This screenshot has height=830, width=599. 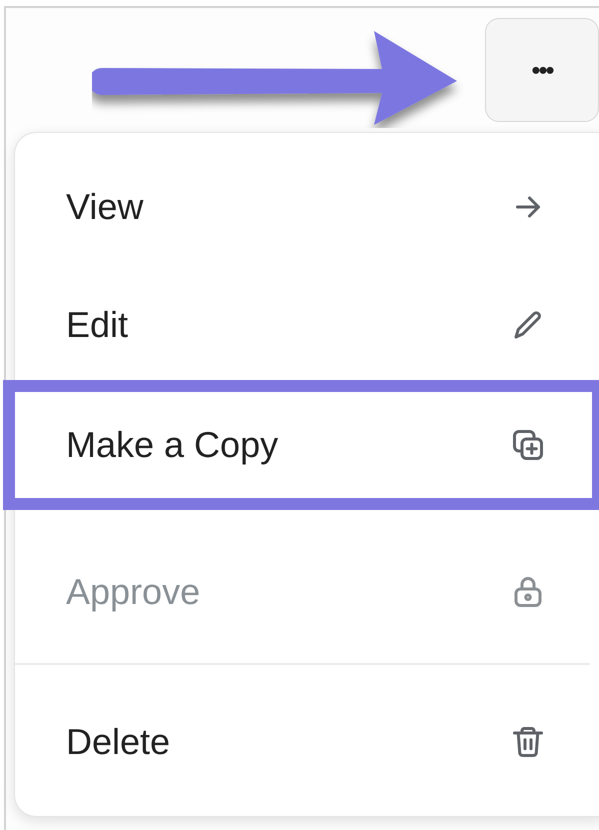 What do you see at coordinates (307, 742) in the screenshot?
I see `menu-item: Delete` at bounding box center [307, 742].